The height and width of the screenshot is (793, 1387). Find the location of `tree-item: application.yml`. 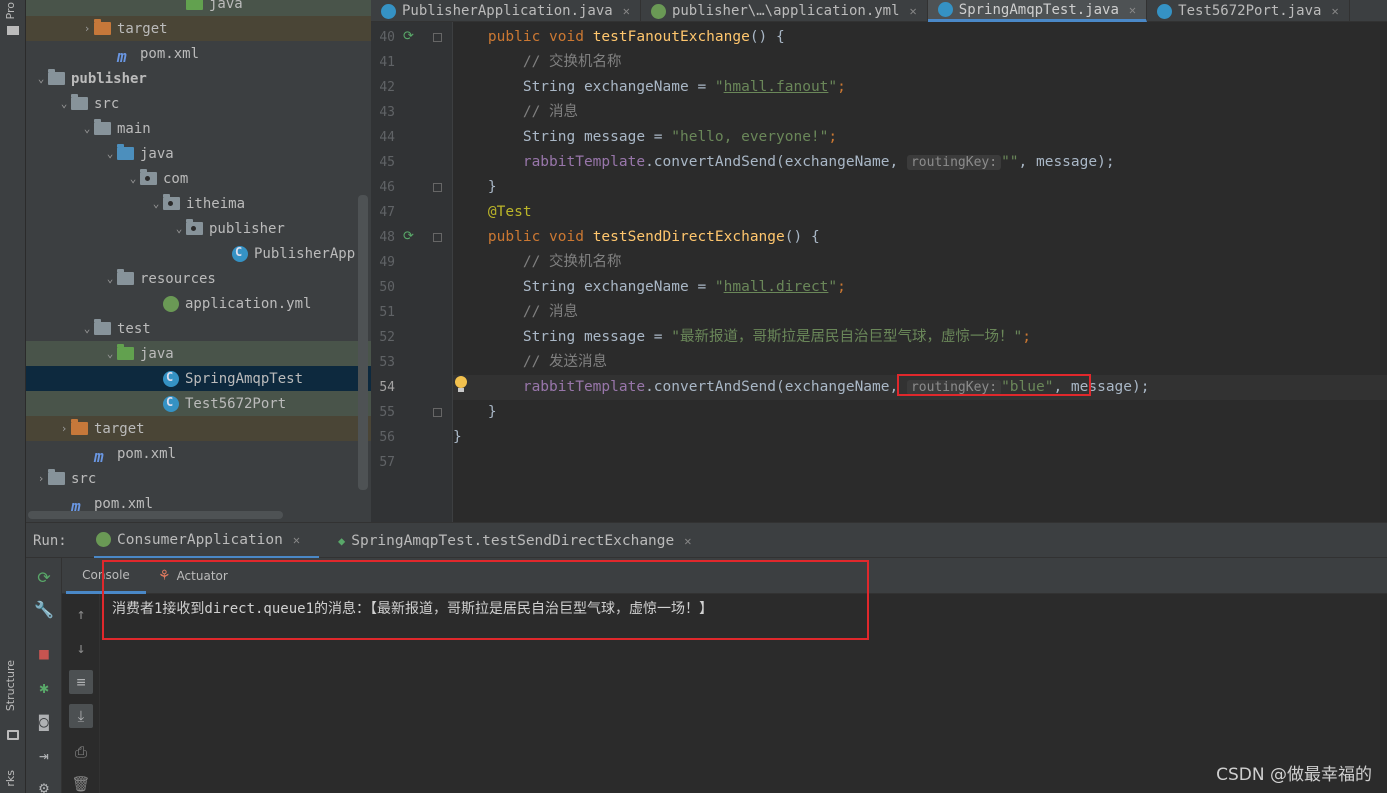

tree-item: application.yml is located at coordinates (198, 303).